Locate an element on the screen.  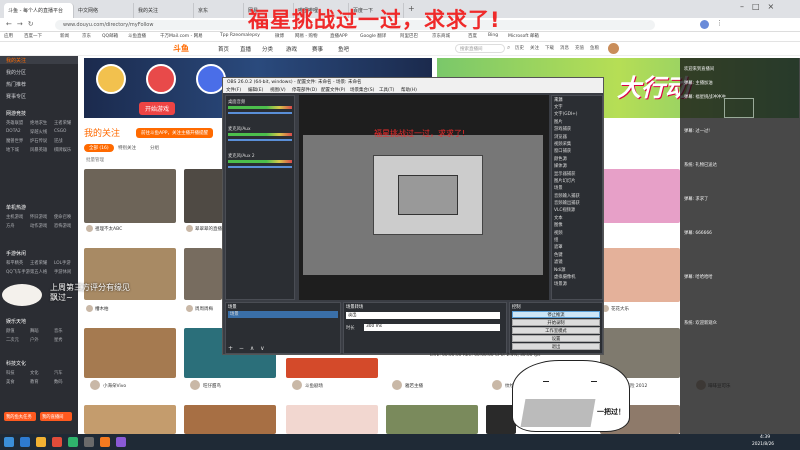
start-game-button: 开始游戏 is located at coordinates (157, 108).